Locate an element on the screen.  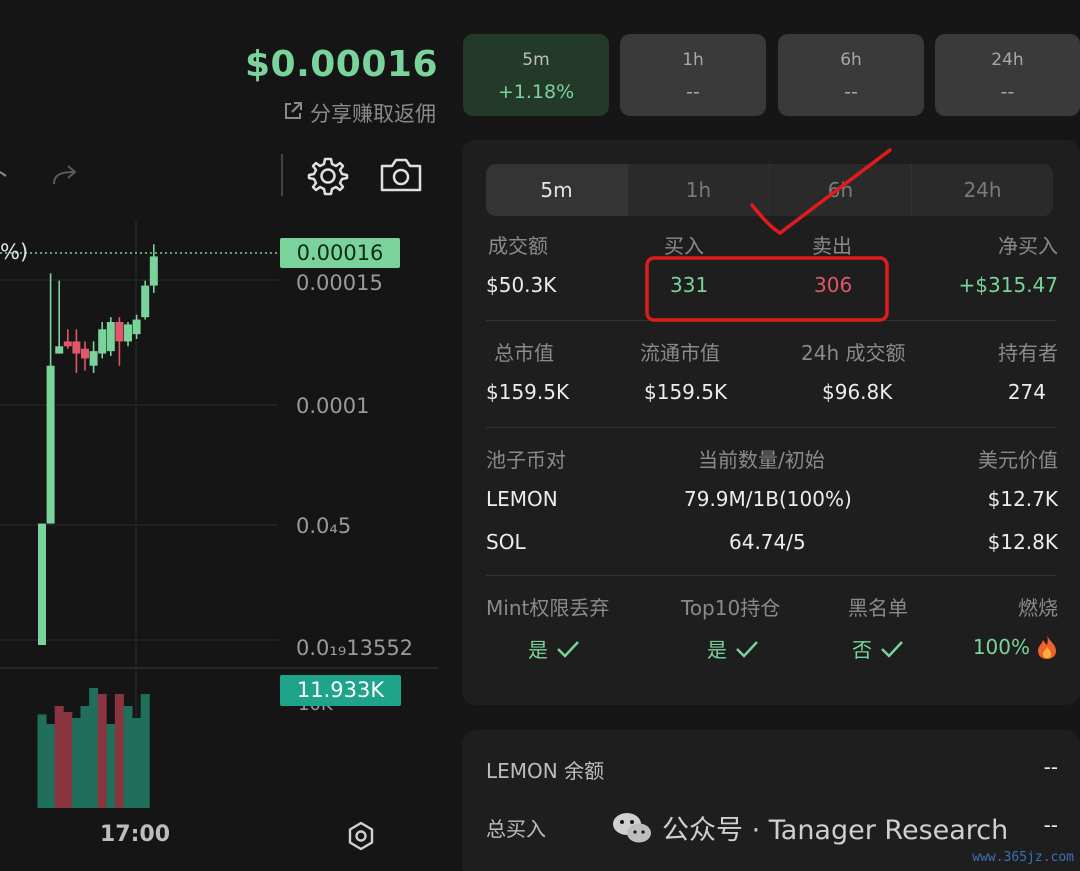
y-tick-label: 0.00015 is located at coordinates (339, 283).